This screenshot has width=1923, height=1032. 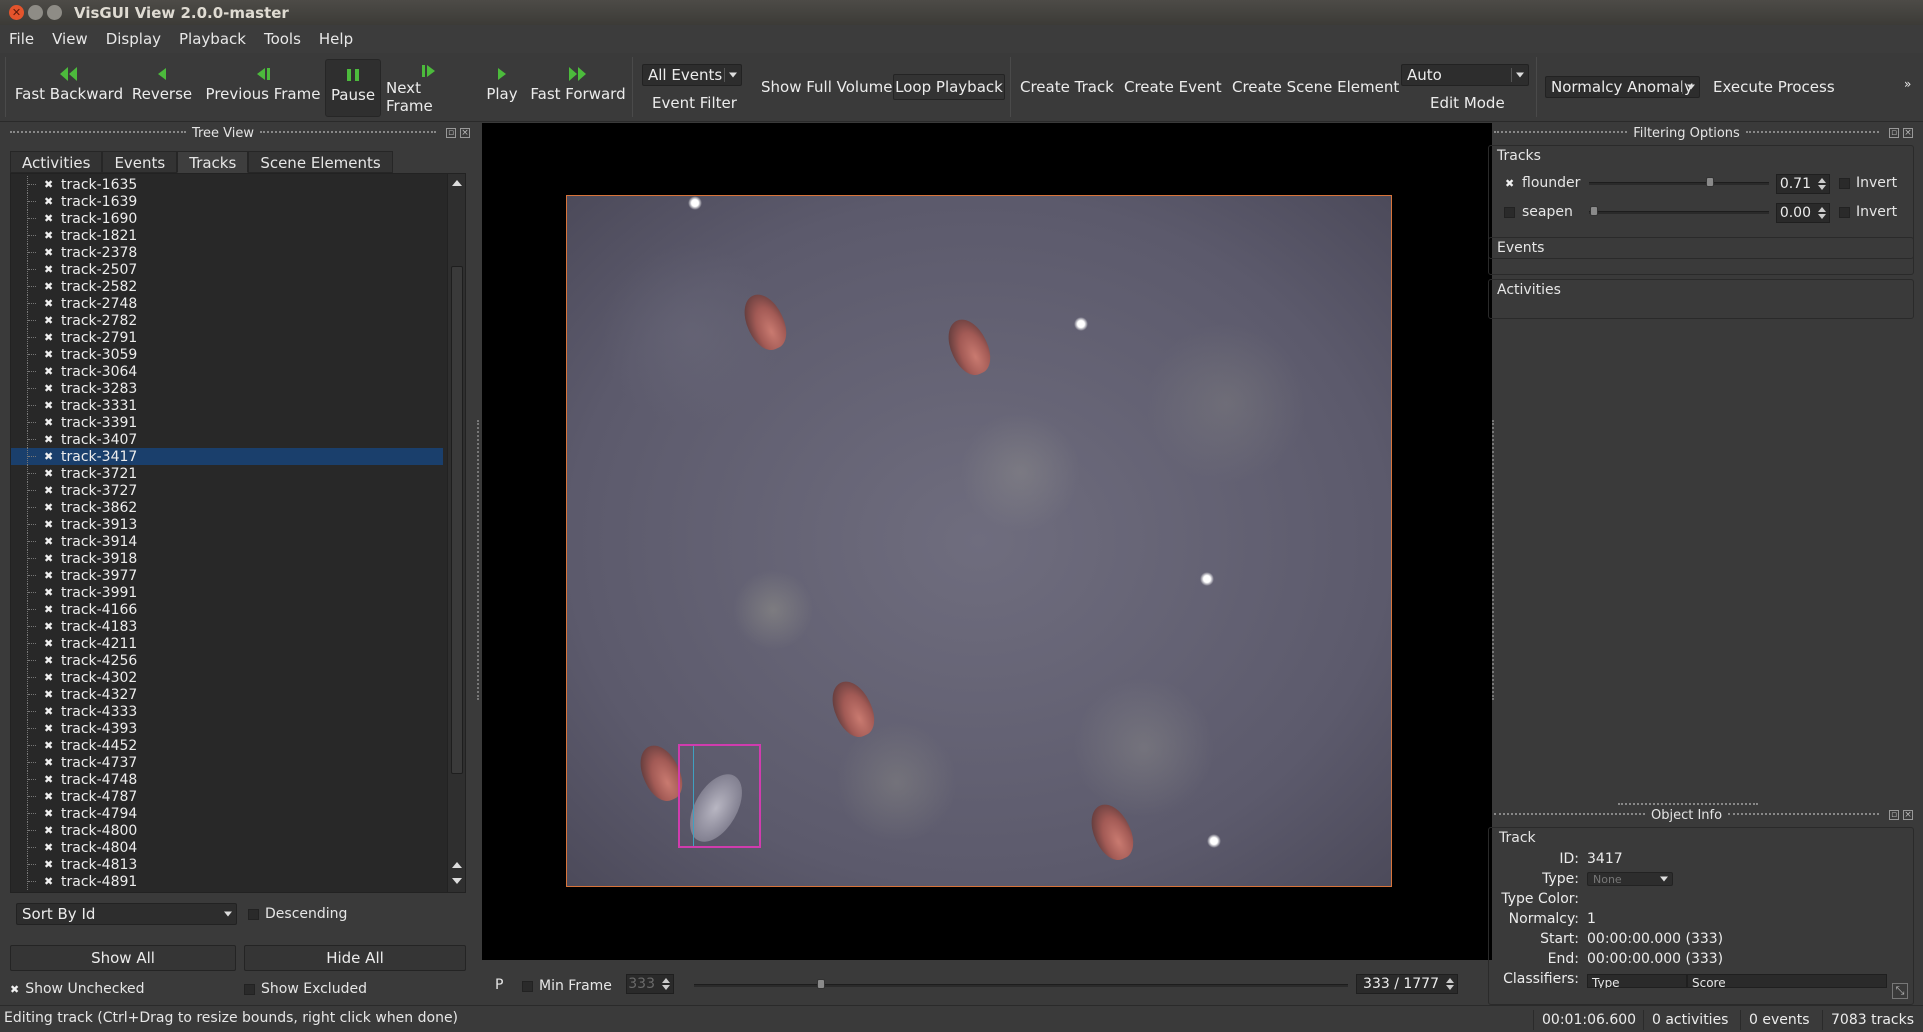 I want to click on tree-row-track: ✖ track-2748, so click(x=227, y=303).